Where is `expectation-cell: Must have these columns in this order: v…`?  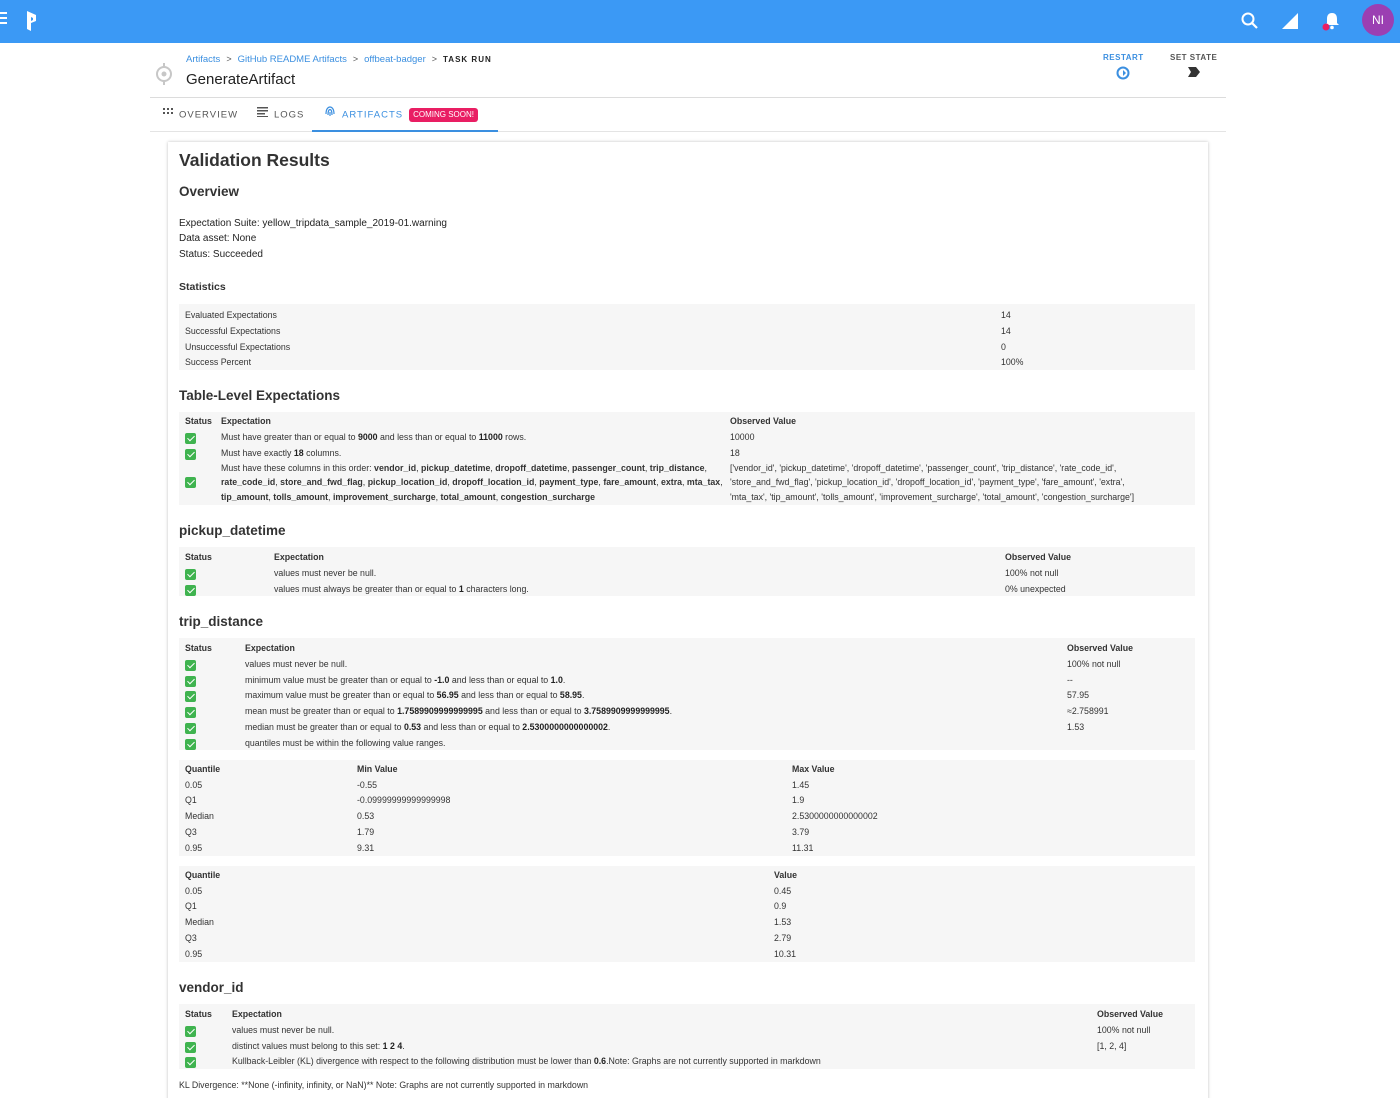 expectation-cell: Must have these columns in this order: v… is located at coordinates (472, 482).